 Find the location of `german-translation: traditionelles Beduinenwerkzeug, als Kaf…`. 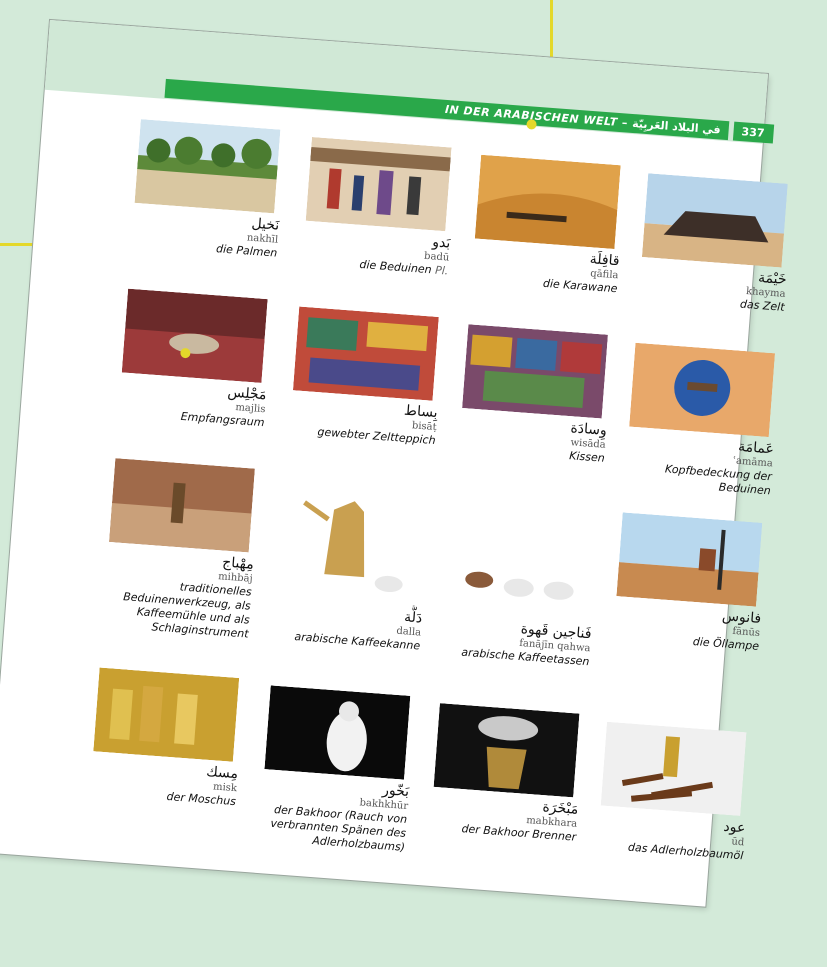

german-translation: traditionelles Beduinenwerkzeug, als Kaf… is located at coordinates (187, 610).